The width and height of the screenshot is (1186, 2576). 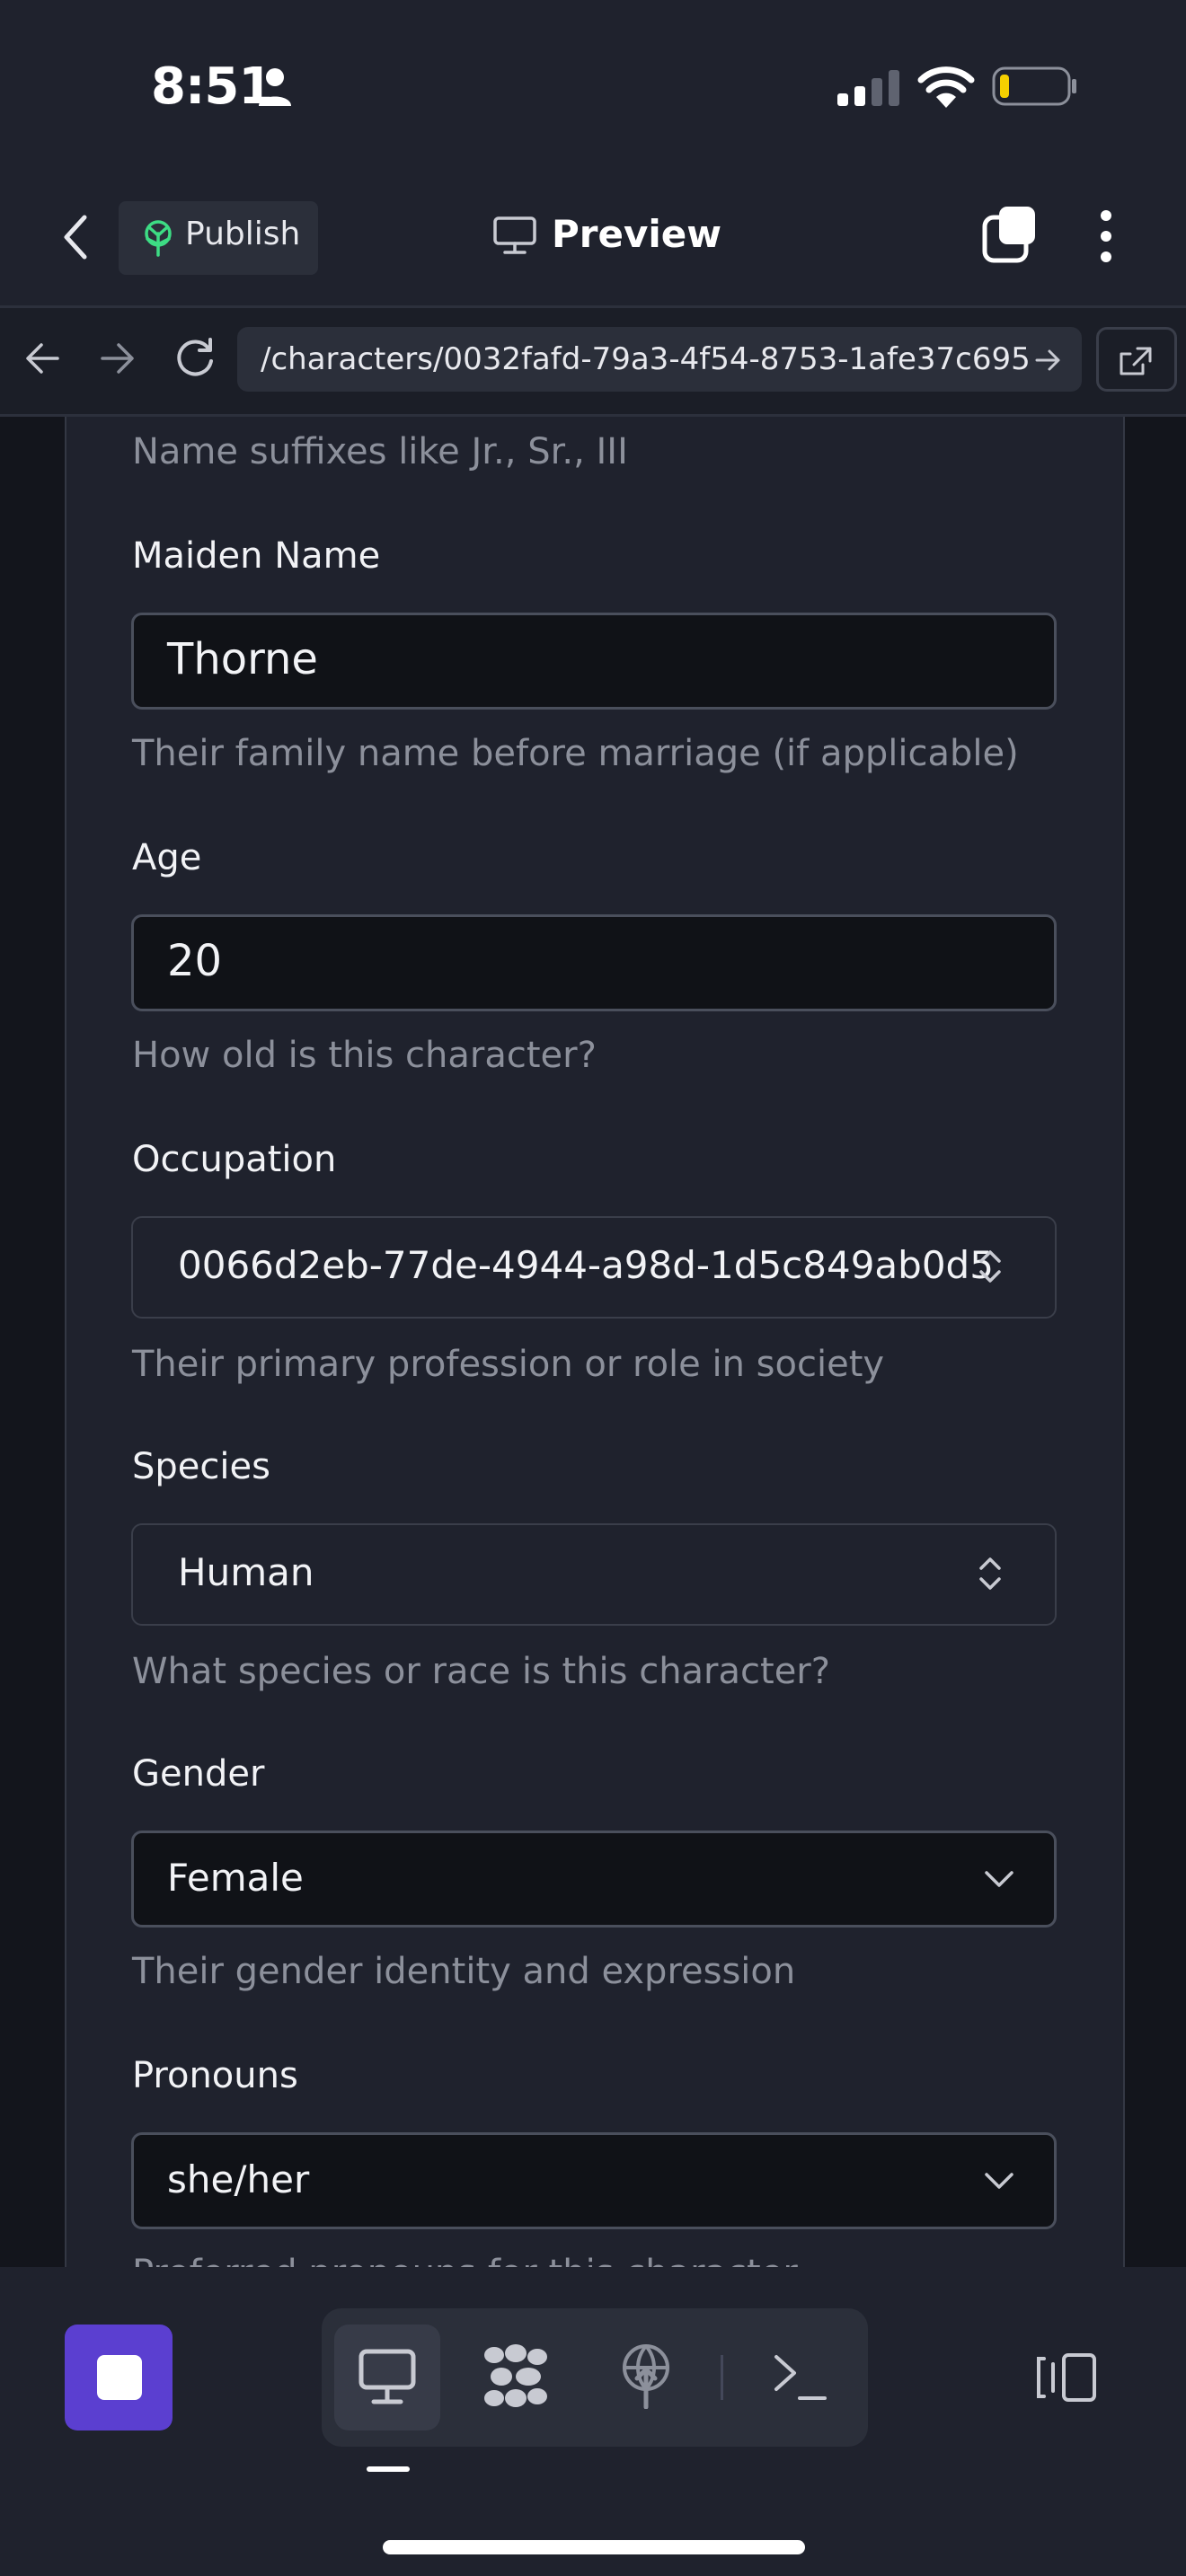 I want to click on publish-icon, so click(x=158, y=238).